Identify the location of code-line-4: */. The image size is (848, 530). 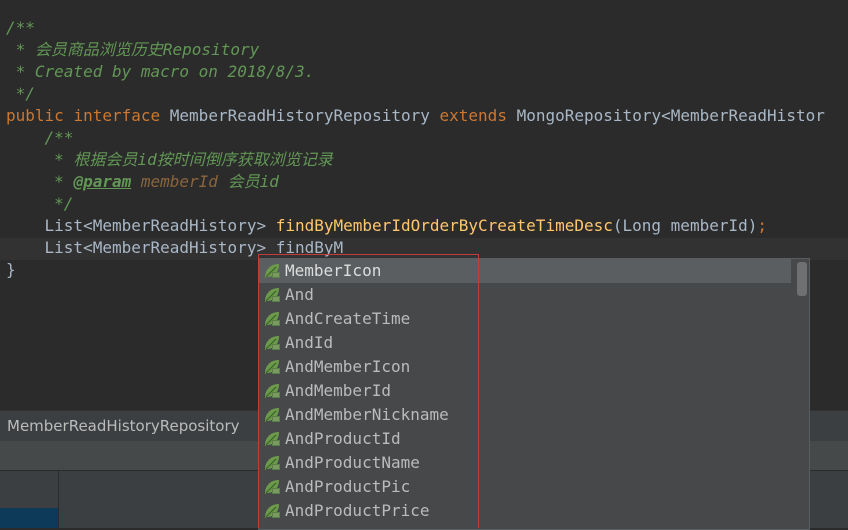
(20, 93).